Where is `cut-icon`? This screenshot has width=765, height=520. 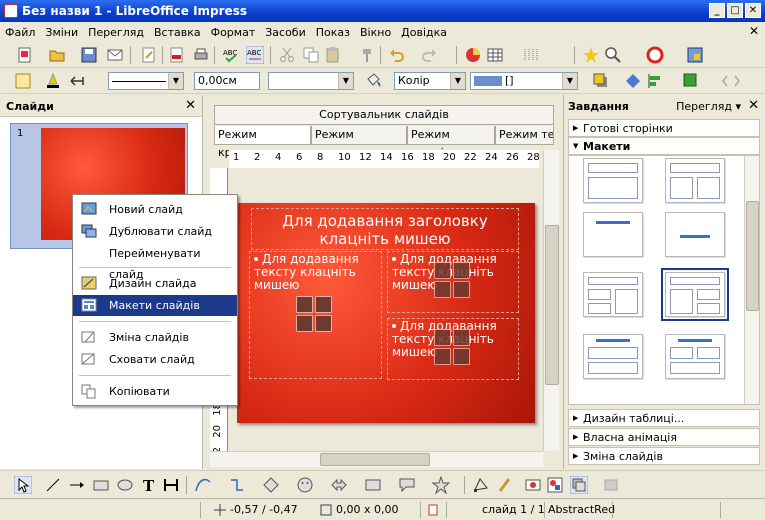
cut-icon is located at coordinates (287, 55).